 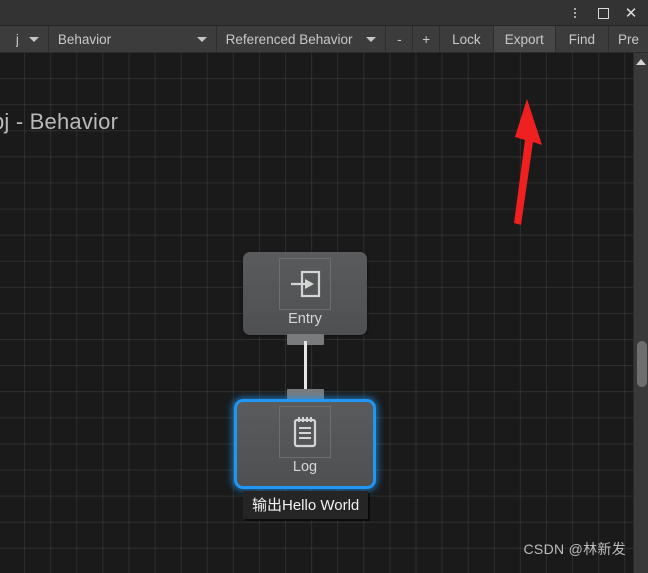 I want to click on toolbar-plus-button: +, so click(x=427, y=39).